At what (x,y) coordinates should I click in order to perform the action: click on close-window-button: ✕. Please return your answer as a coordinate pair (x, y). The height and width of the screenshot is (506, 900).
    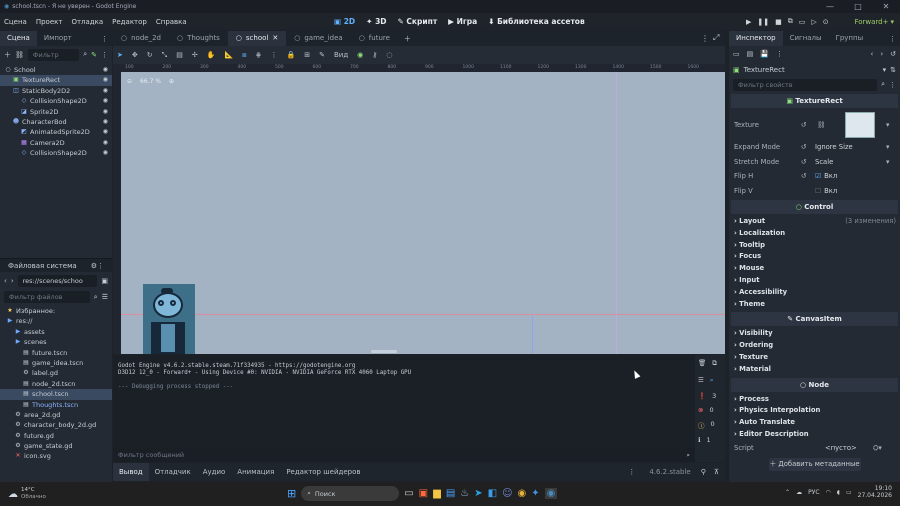
    Looking at the image, I should click on (886, 6).